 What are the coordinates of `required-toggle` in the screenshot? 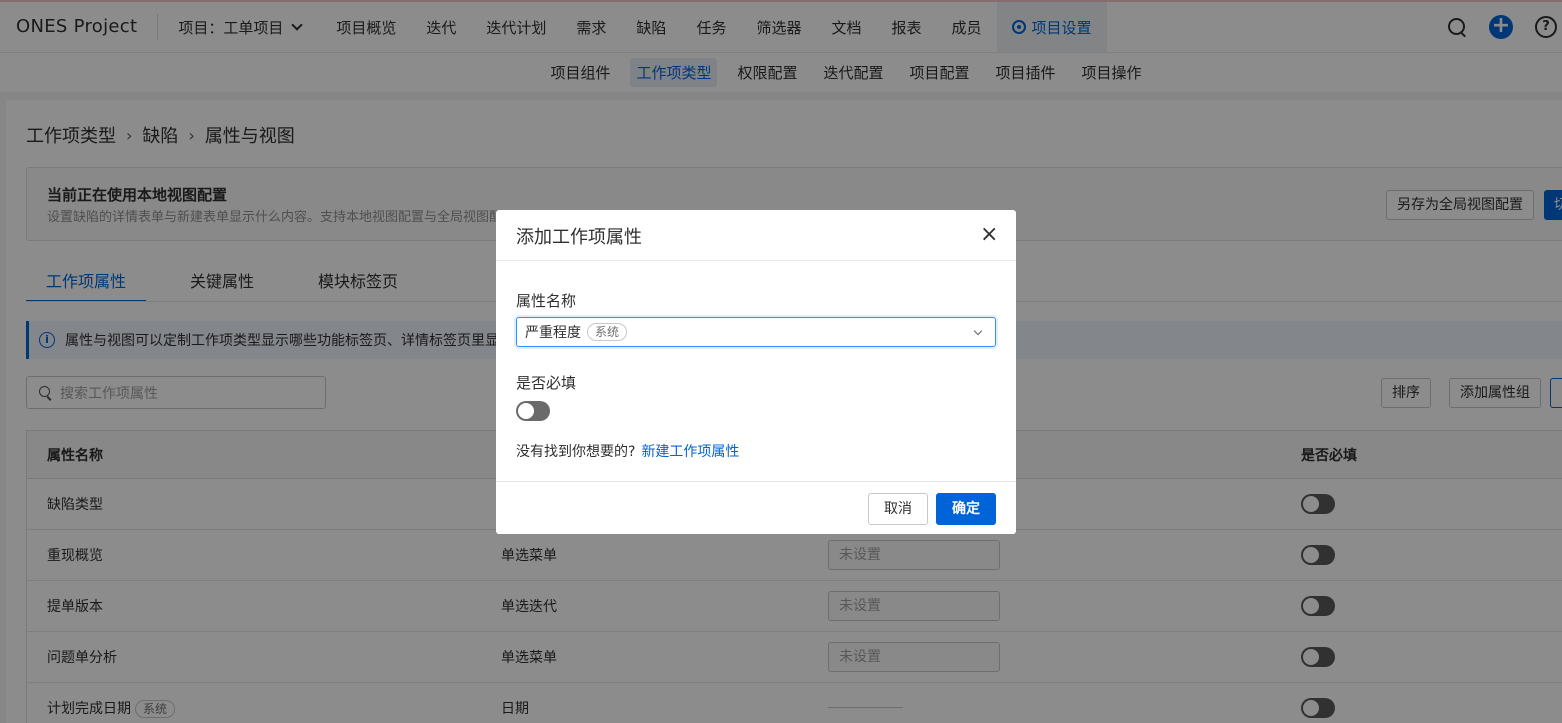 It's located at (533, 411).